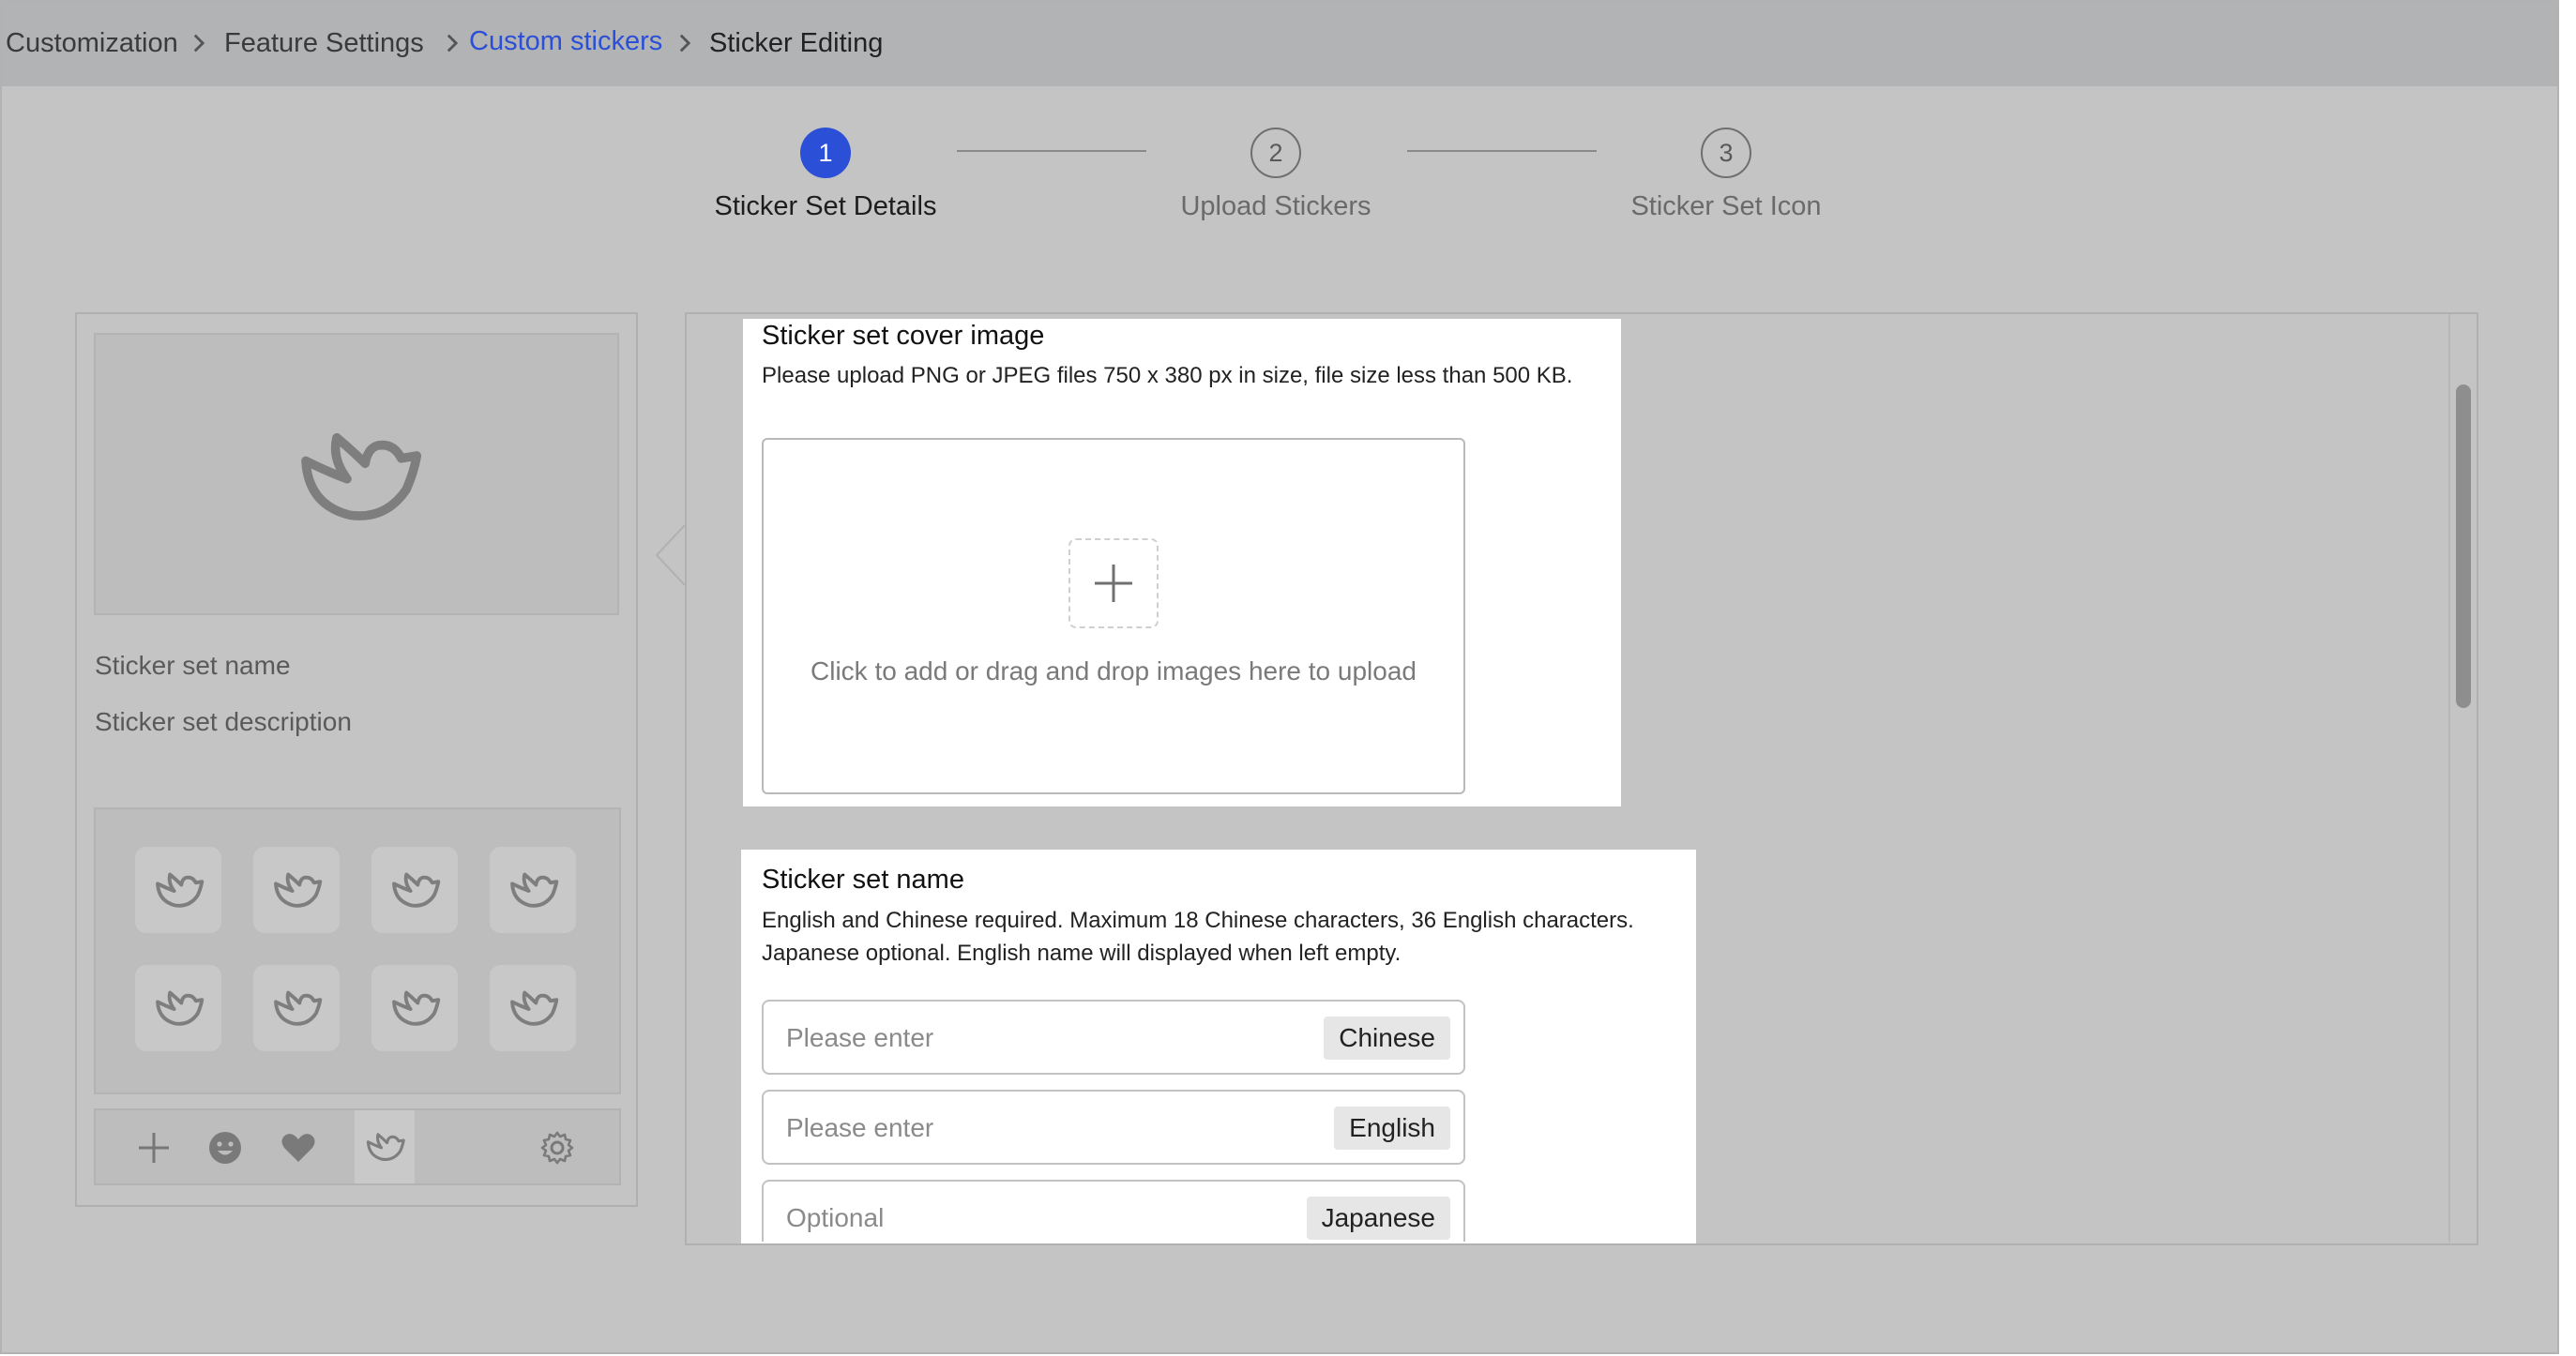  Describe the element at coordinates (2463, 546) in the screenshot. I see `scrollbar-thumb` at that location.